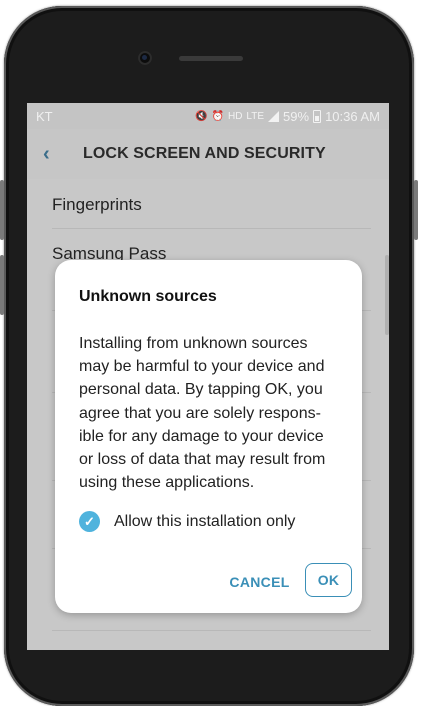 The width and height of the screenshot is (423, 706). What do you see at coordinates (255, 116) in the screenshot?
I see `lte-icon: LTE` at bounding box center [255, 116].